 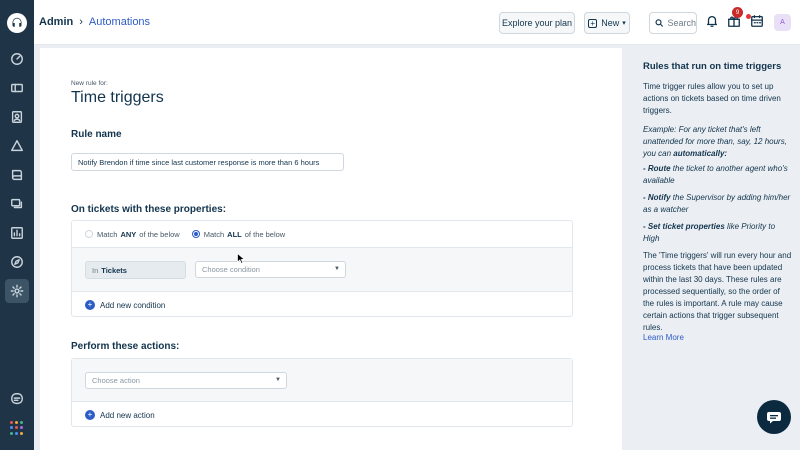 I want to click on search-icon, so click(x=659, y=23).